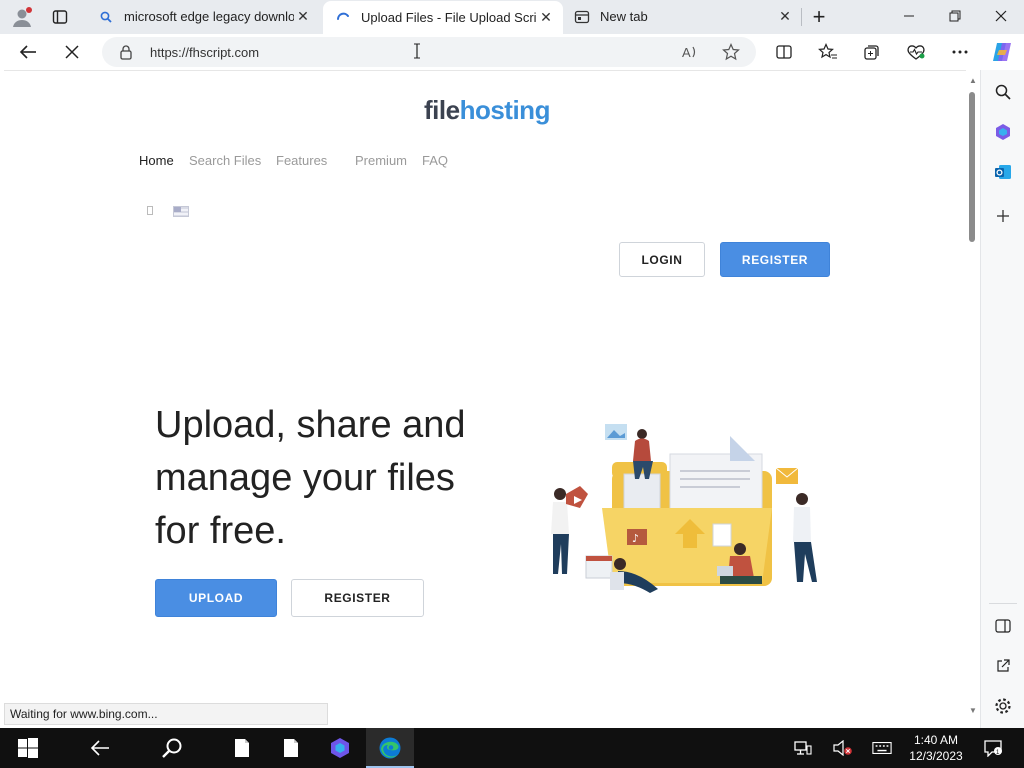 The image size is (1024, 768). I want to click on address-bar: https://fhscript.com A, so click(429, 52).